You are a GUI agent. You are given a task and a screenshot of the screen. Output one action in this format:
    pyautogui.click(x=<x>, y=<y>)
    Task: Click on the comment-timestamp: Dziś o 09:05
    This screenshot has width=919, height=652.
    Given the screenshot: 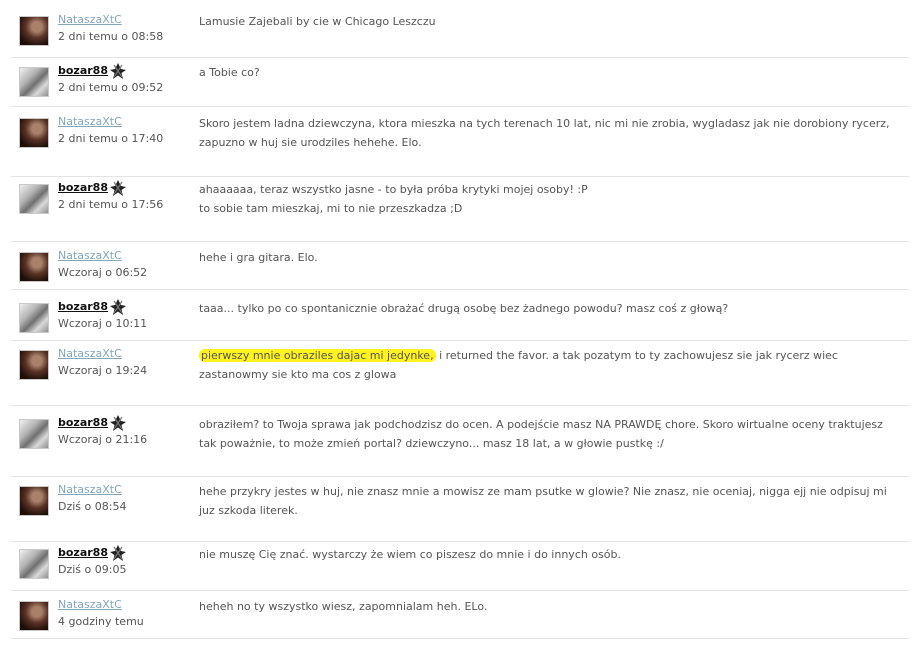 What is the action you would take?
    pyautogui.click(x=92, y=569)
    